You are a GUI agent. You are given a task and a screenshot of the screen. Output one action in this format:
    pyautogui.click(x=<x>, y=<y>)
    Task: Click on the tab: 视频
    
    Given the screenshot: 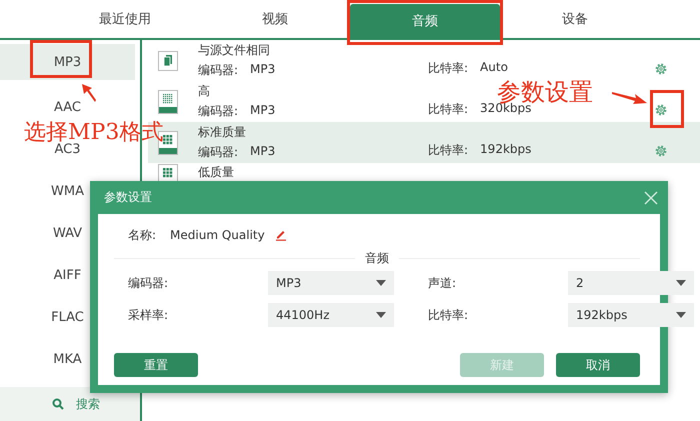 What is the action you would take?
    pyautogui.click(x=275, y=19)
    